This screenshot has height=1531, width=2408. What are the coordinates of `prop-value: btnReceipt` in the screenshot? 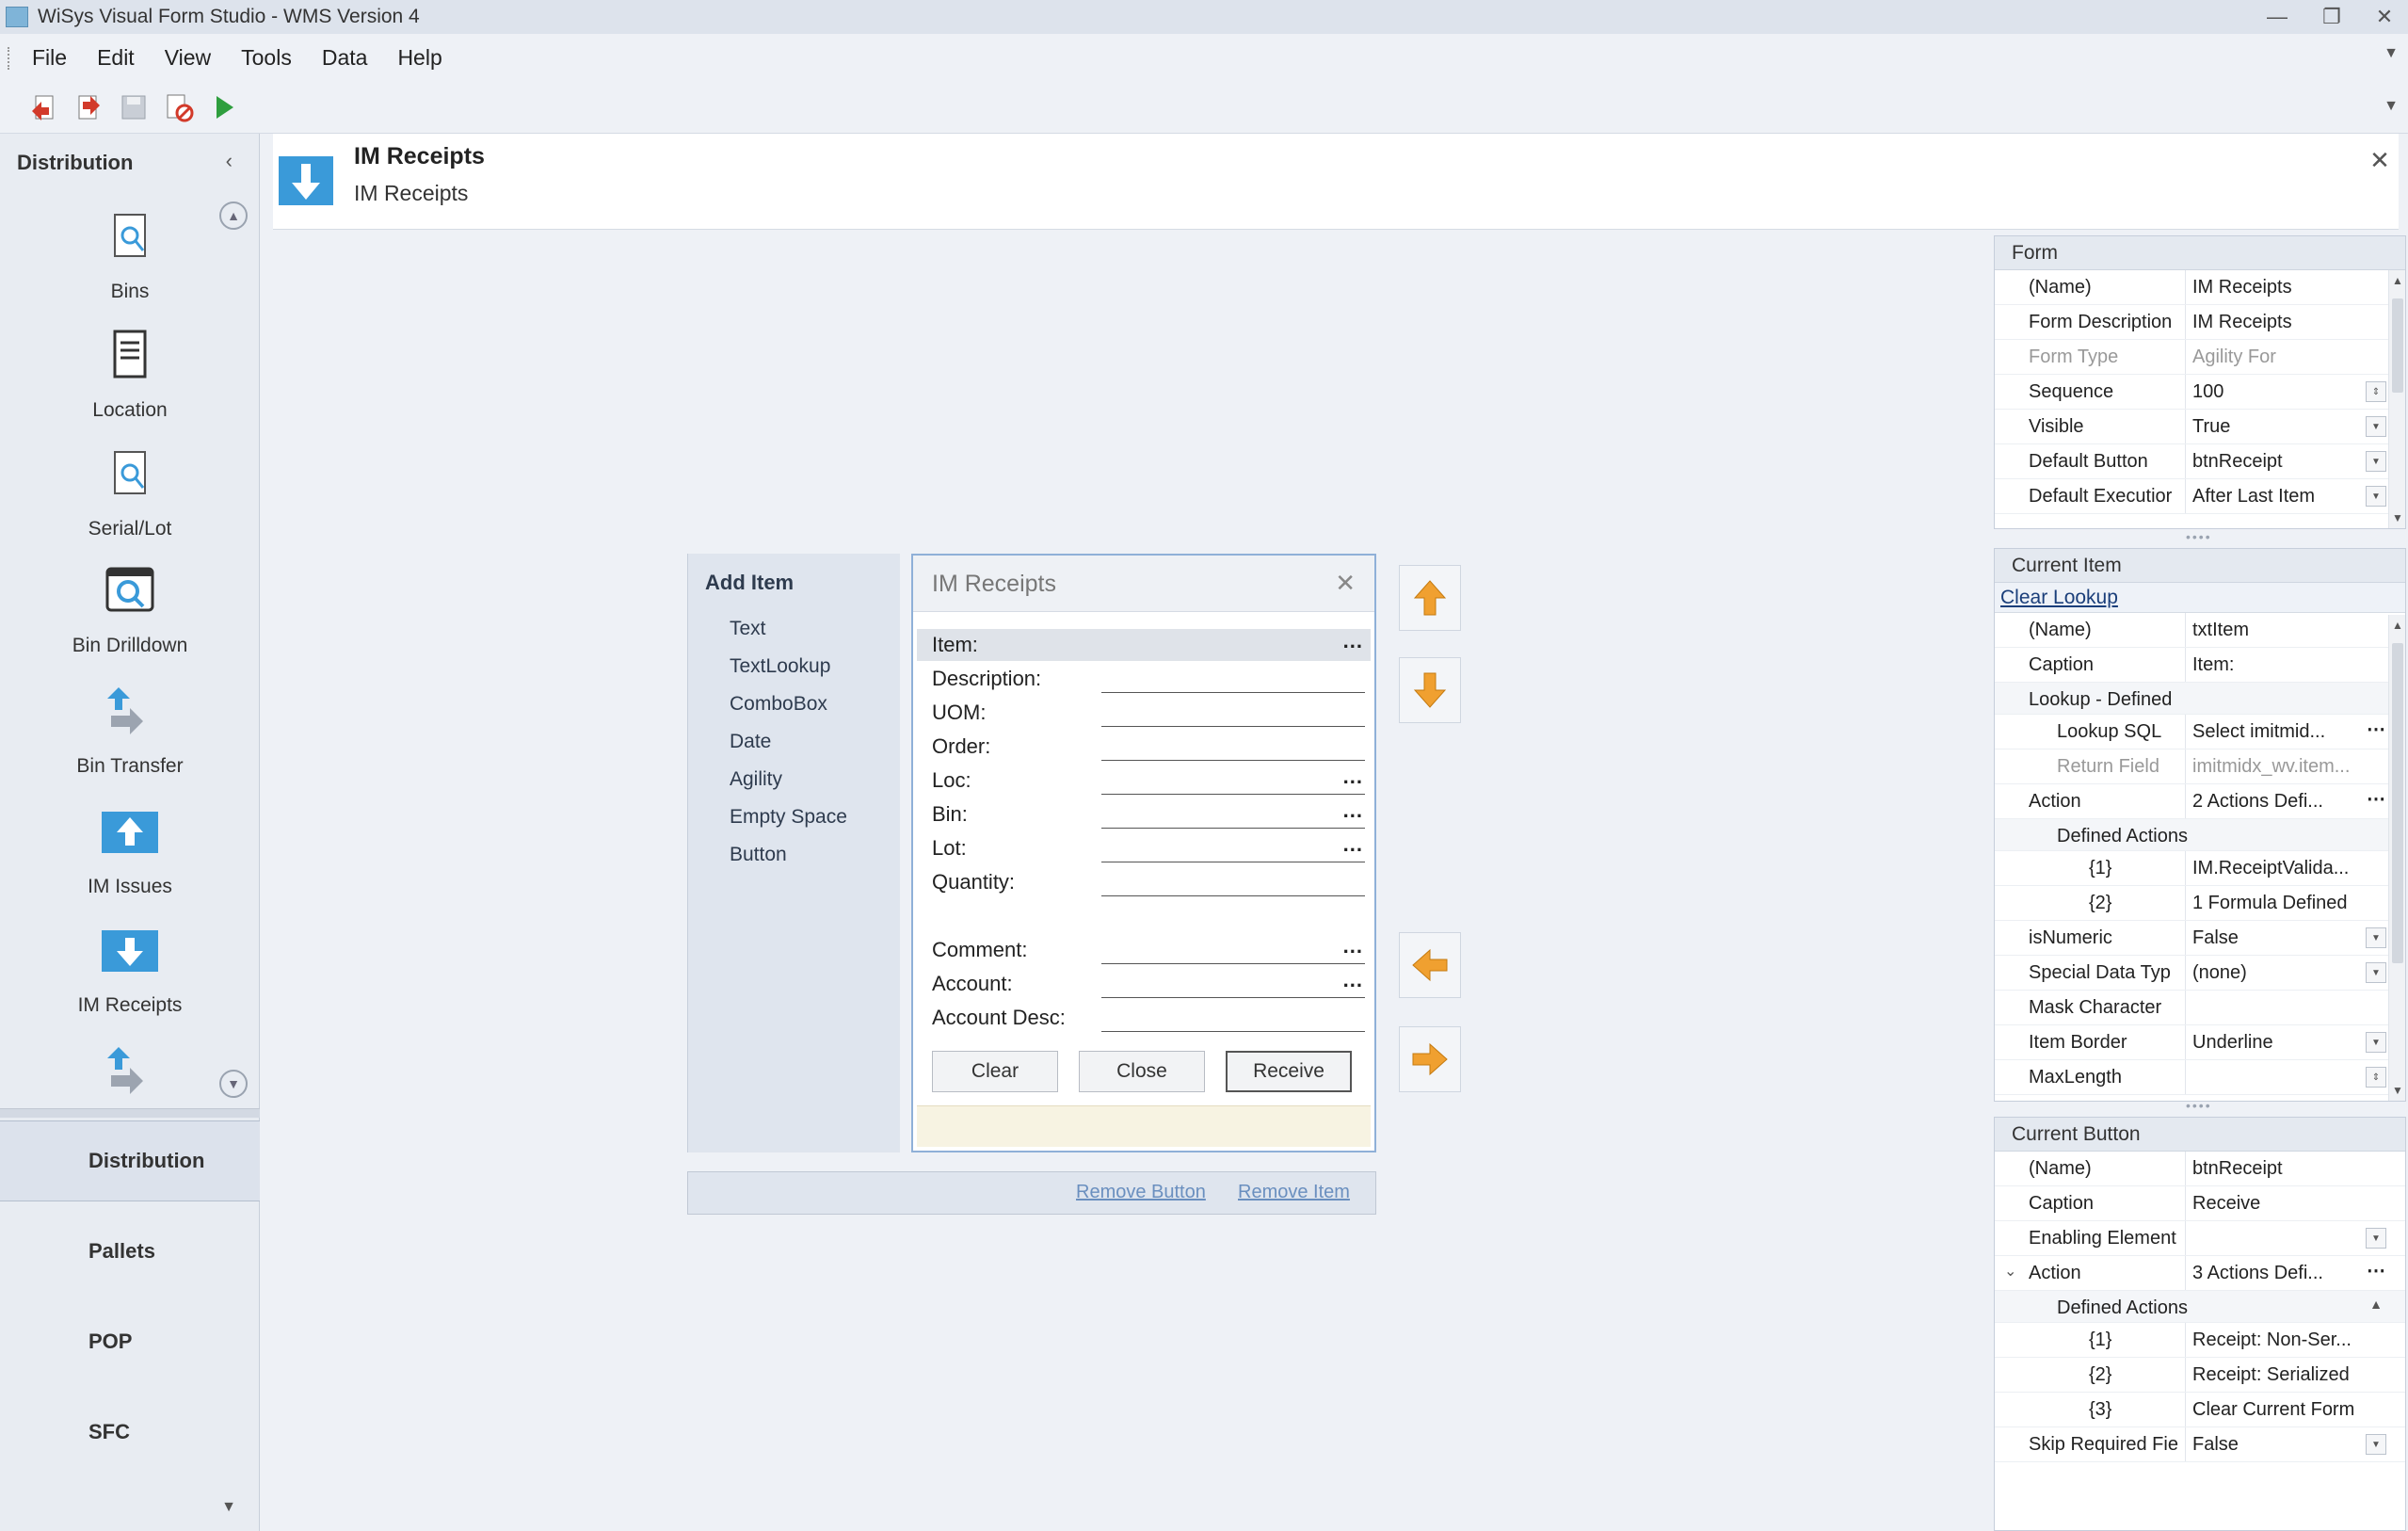 It's located at (2281, 462).